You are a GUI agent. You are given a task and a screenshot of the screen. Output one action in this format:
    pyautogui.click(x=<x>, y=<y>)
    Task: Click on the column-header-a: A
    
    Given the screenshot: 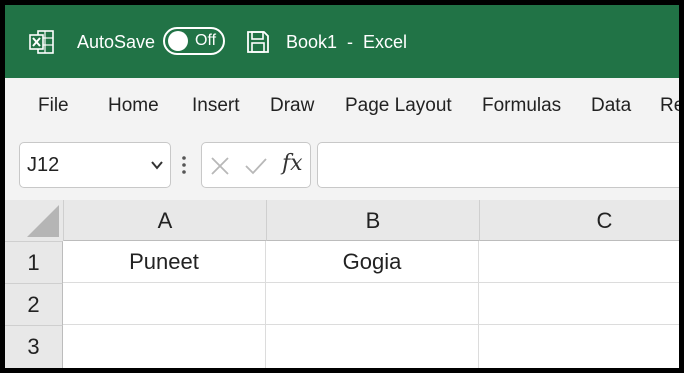 What is the action you would take?
    pyautogui.click(x=164, y=220)
    